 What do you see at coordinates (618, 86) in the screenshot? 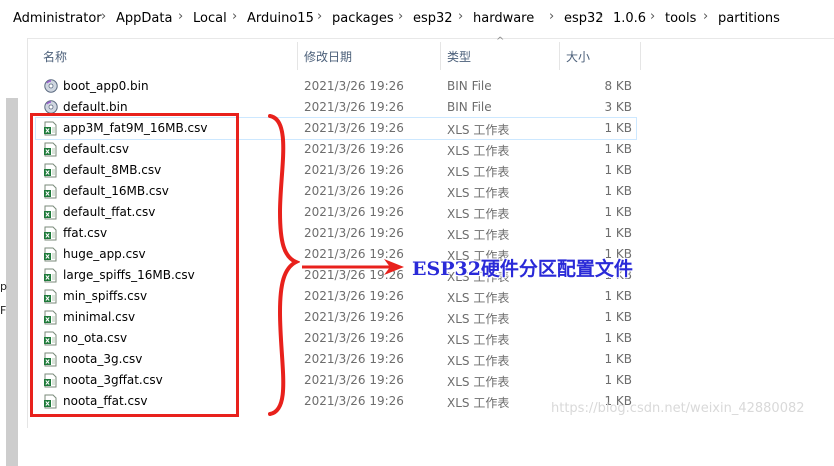
I see `file-size: 8 KB` at bounding box center [618, 86].